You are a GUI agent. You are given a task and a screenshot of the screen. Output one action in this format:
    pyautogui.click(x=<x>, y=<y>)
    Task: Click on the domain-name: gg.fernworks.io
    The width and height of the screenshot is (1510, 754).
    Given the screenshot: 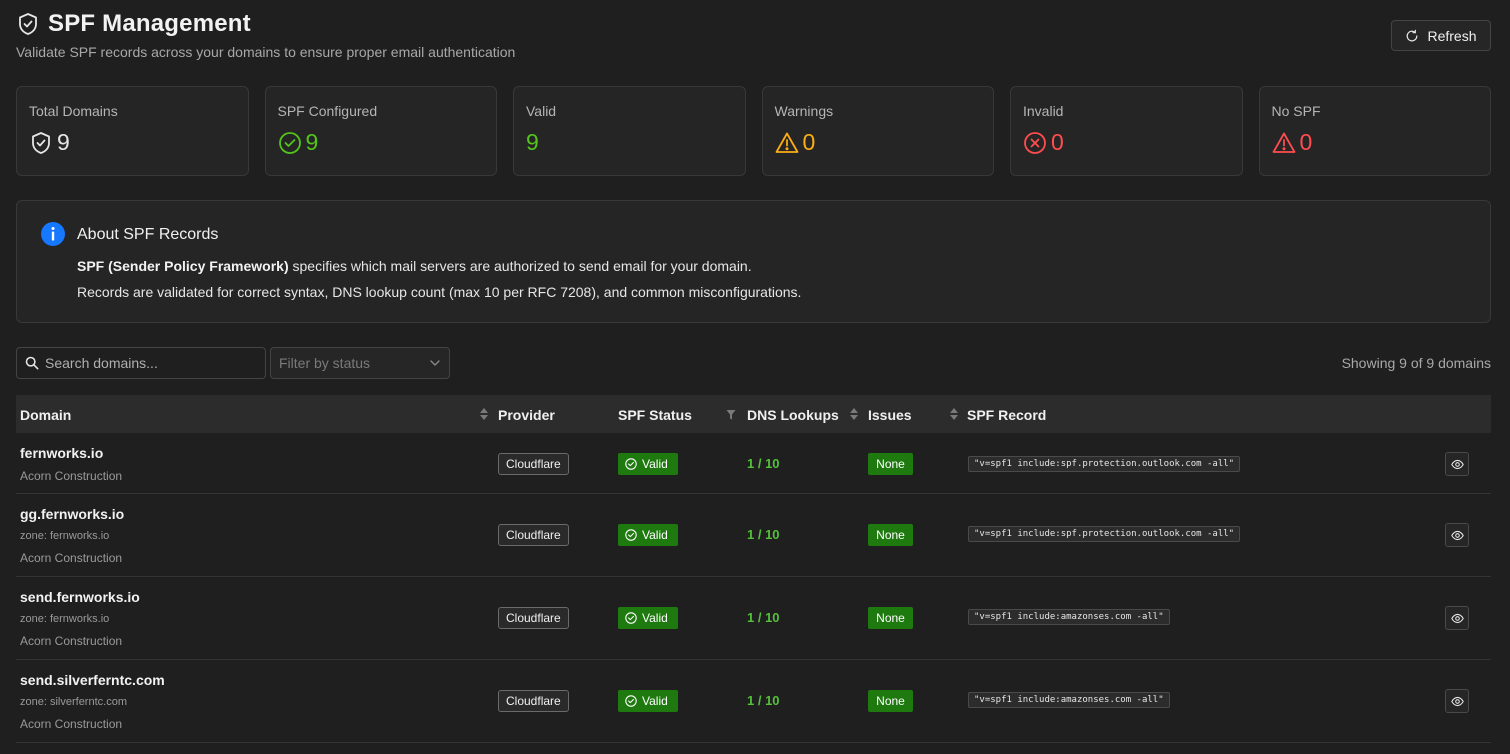 What is the action you would take?
    pyautogui.click(x=72, y=514)
    